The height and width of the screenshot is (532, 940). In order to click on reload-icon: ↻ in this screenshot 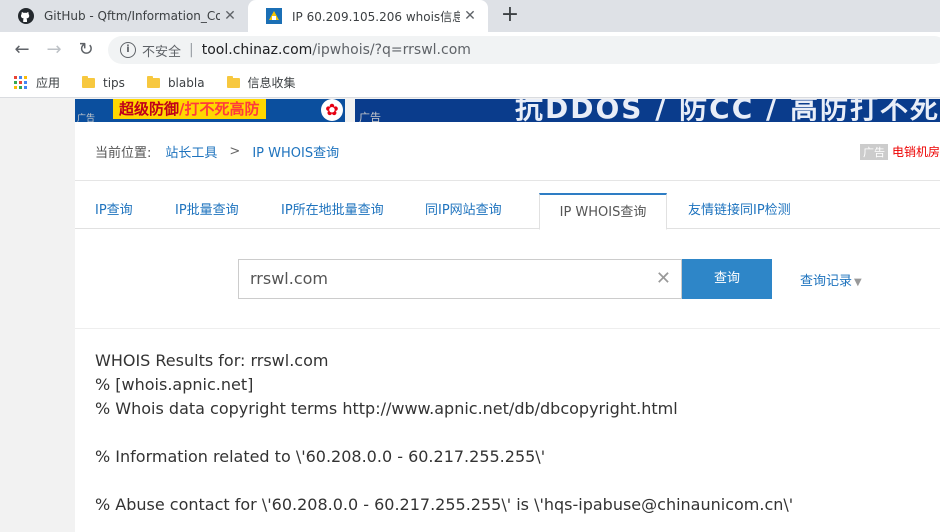, I will do `click(86, 50)`.